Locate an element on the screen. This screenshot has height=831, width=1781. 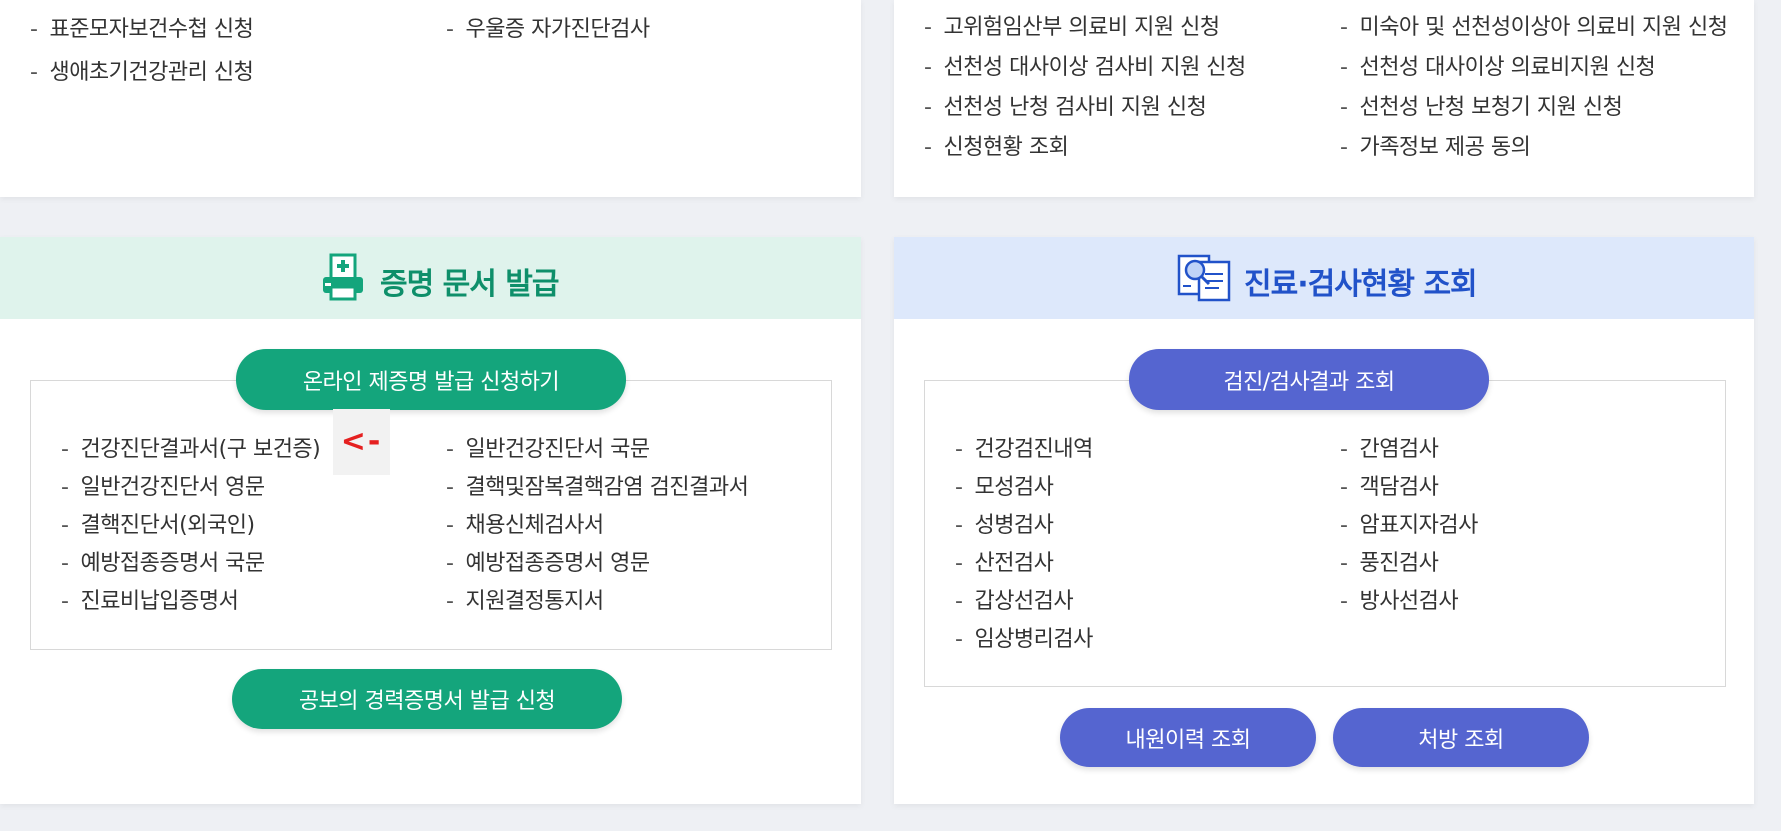
list-item: - 건강진단결과서(구 보건증) is located at coordinates (191, 447).